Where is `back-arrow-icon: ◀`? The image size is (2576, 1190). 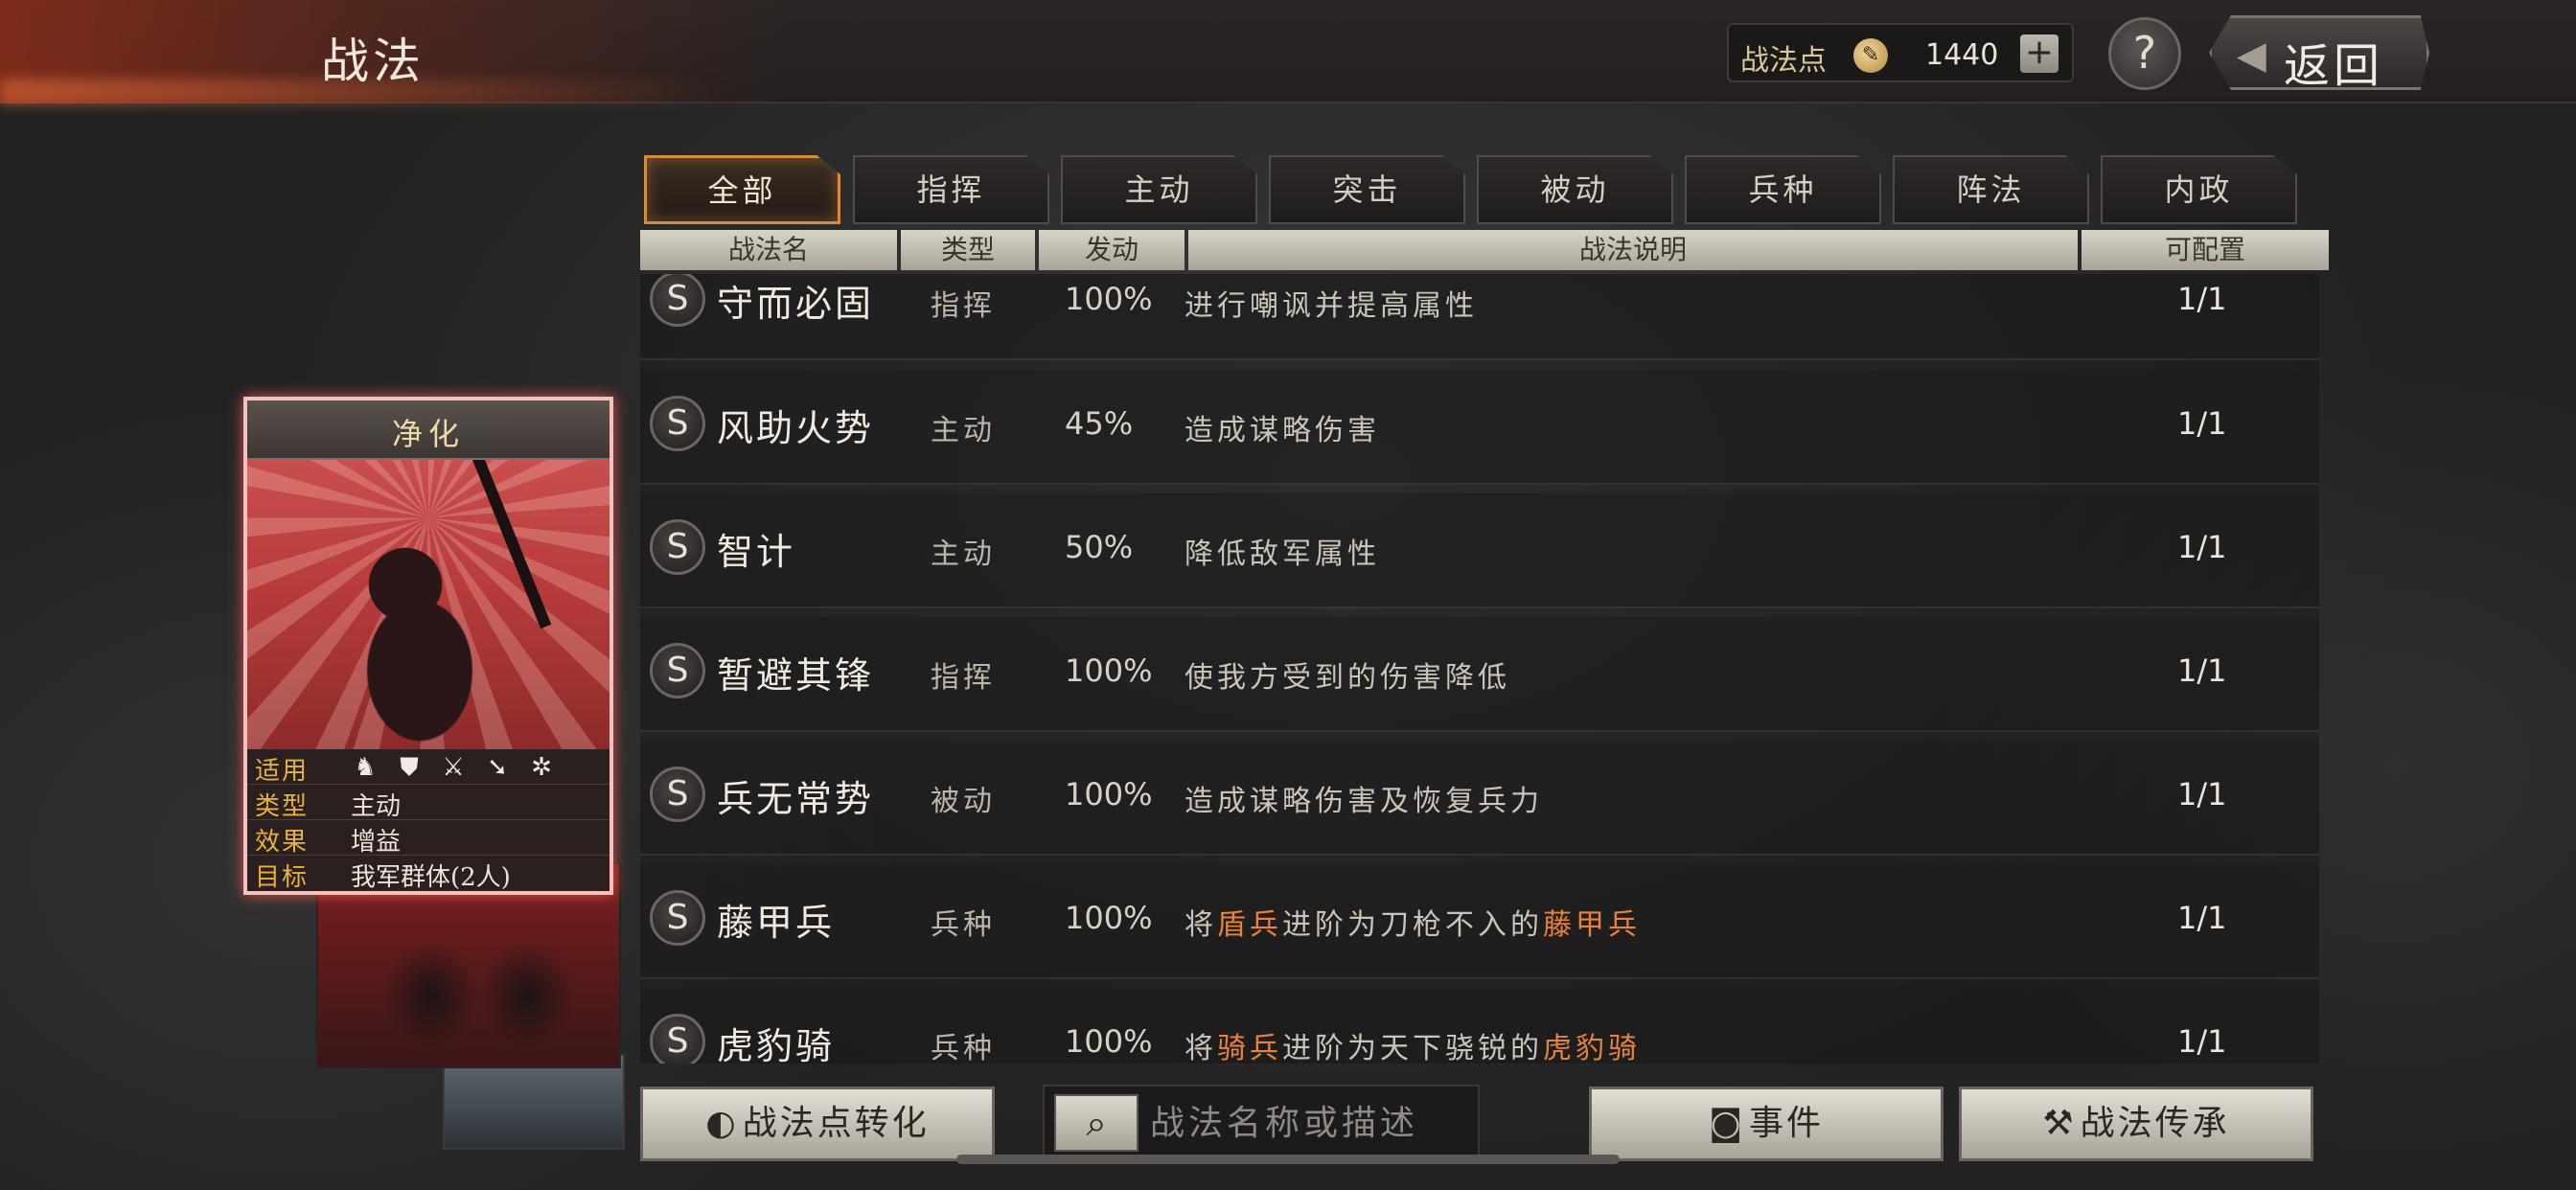 back-arrow-icon: ◀ is located at coordinates (2251, 56).